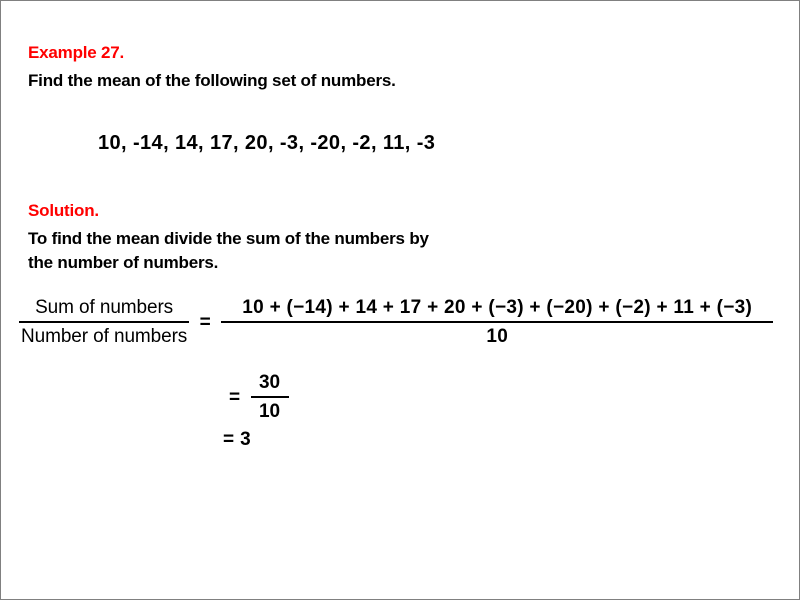 This screenshot has height=600, width=800. What do you see at coordinates (123, 262) in the screenshot?
I see `solution-explanation-line-2: the number of numbers.` at bounding box center [123, 262].